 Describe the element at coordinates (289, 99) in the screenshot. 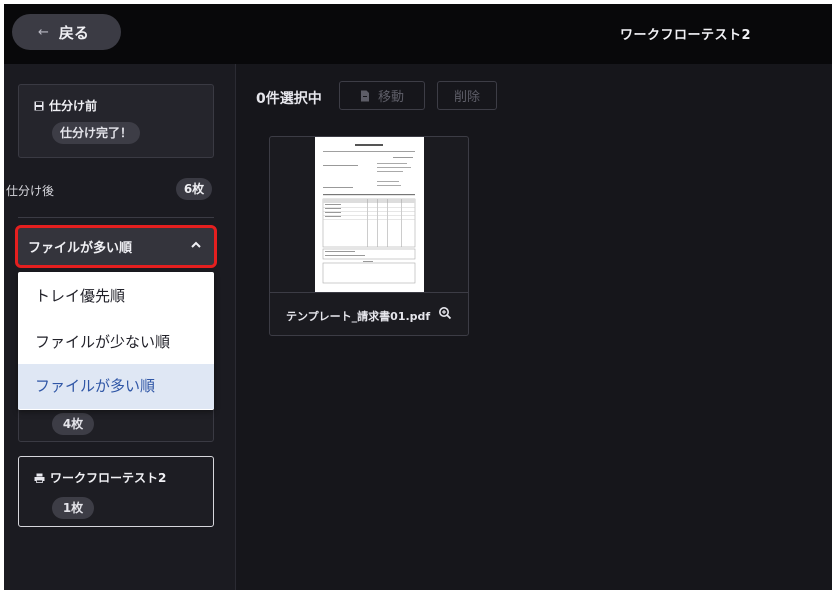

I see `selection-count: 0件選択中` at that location.